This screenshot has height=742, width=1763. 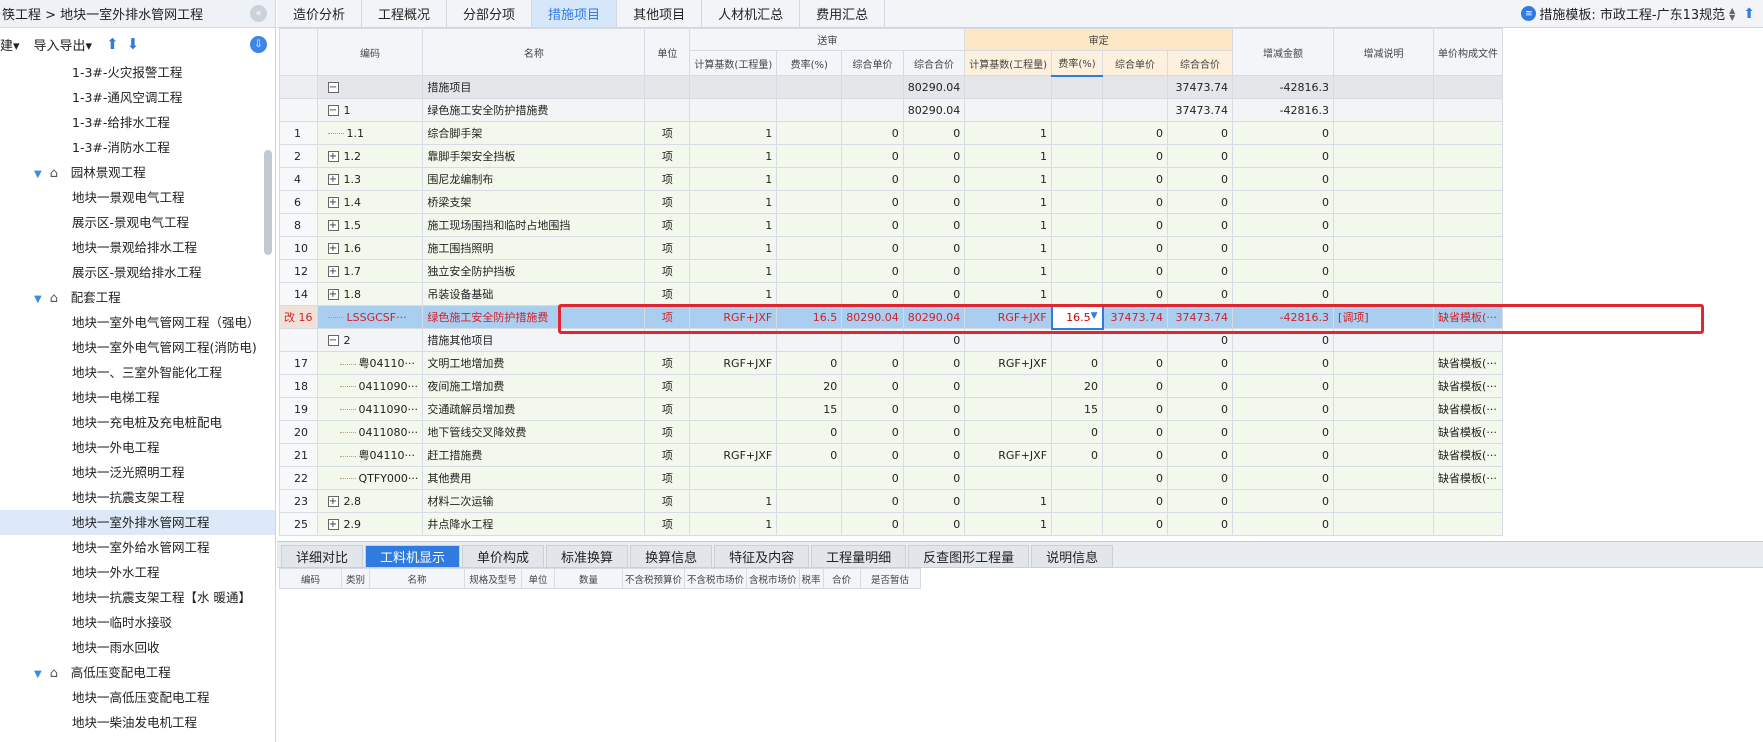 What do you see at coordinates (534, 225) in the screenshot?
I see `row-name: 施工现场围挡和临时占地围挡` at bounding box center [534, 225].